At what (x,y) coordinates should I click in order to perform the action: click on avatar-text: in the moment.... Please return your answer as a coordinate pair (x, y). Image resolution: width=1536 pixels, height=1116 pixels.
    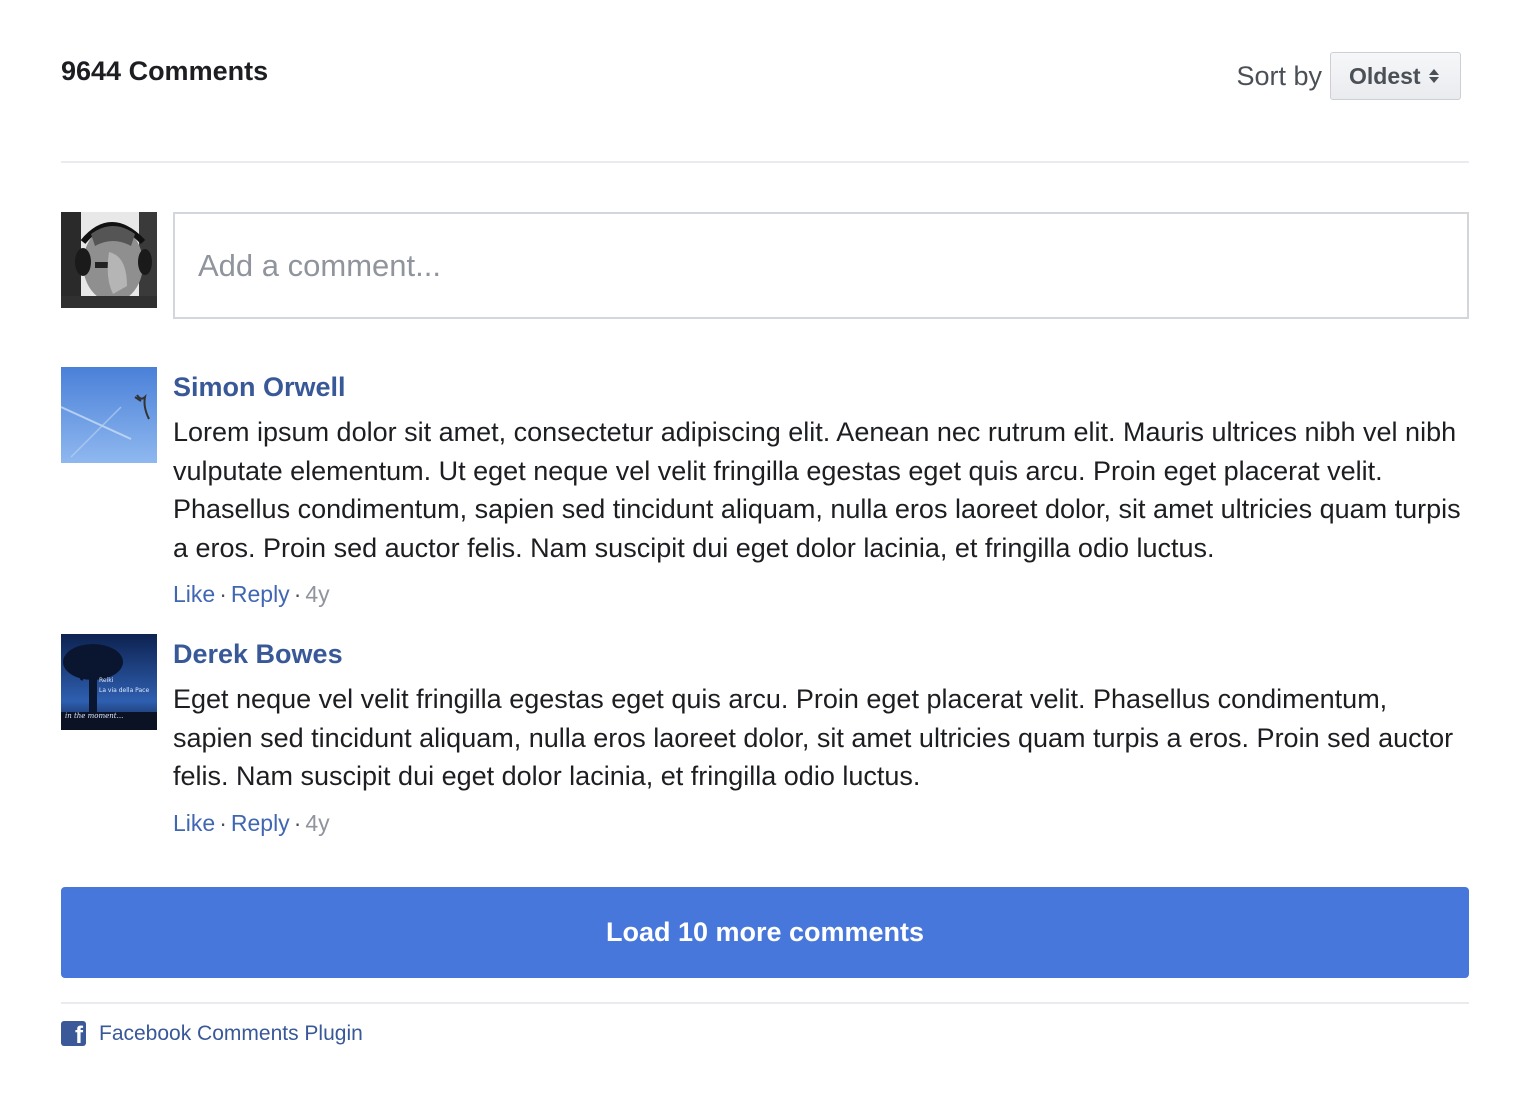
    Looking at the image, I should click on (94, 716).